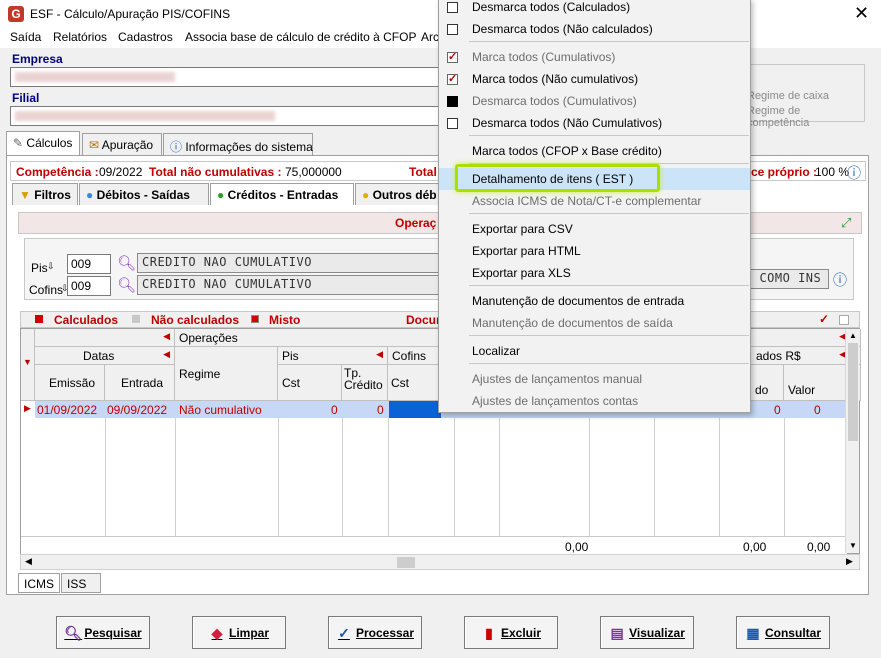 This screenshot has height=658, width=881. Describe the element at coordinates (126, 285) in the screenshot. I see `cofins-search-icon: 🔍︎` at that location.